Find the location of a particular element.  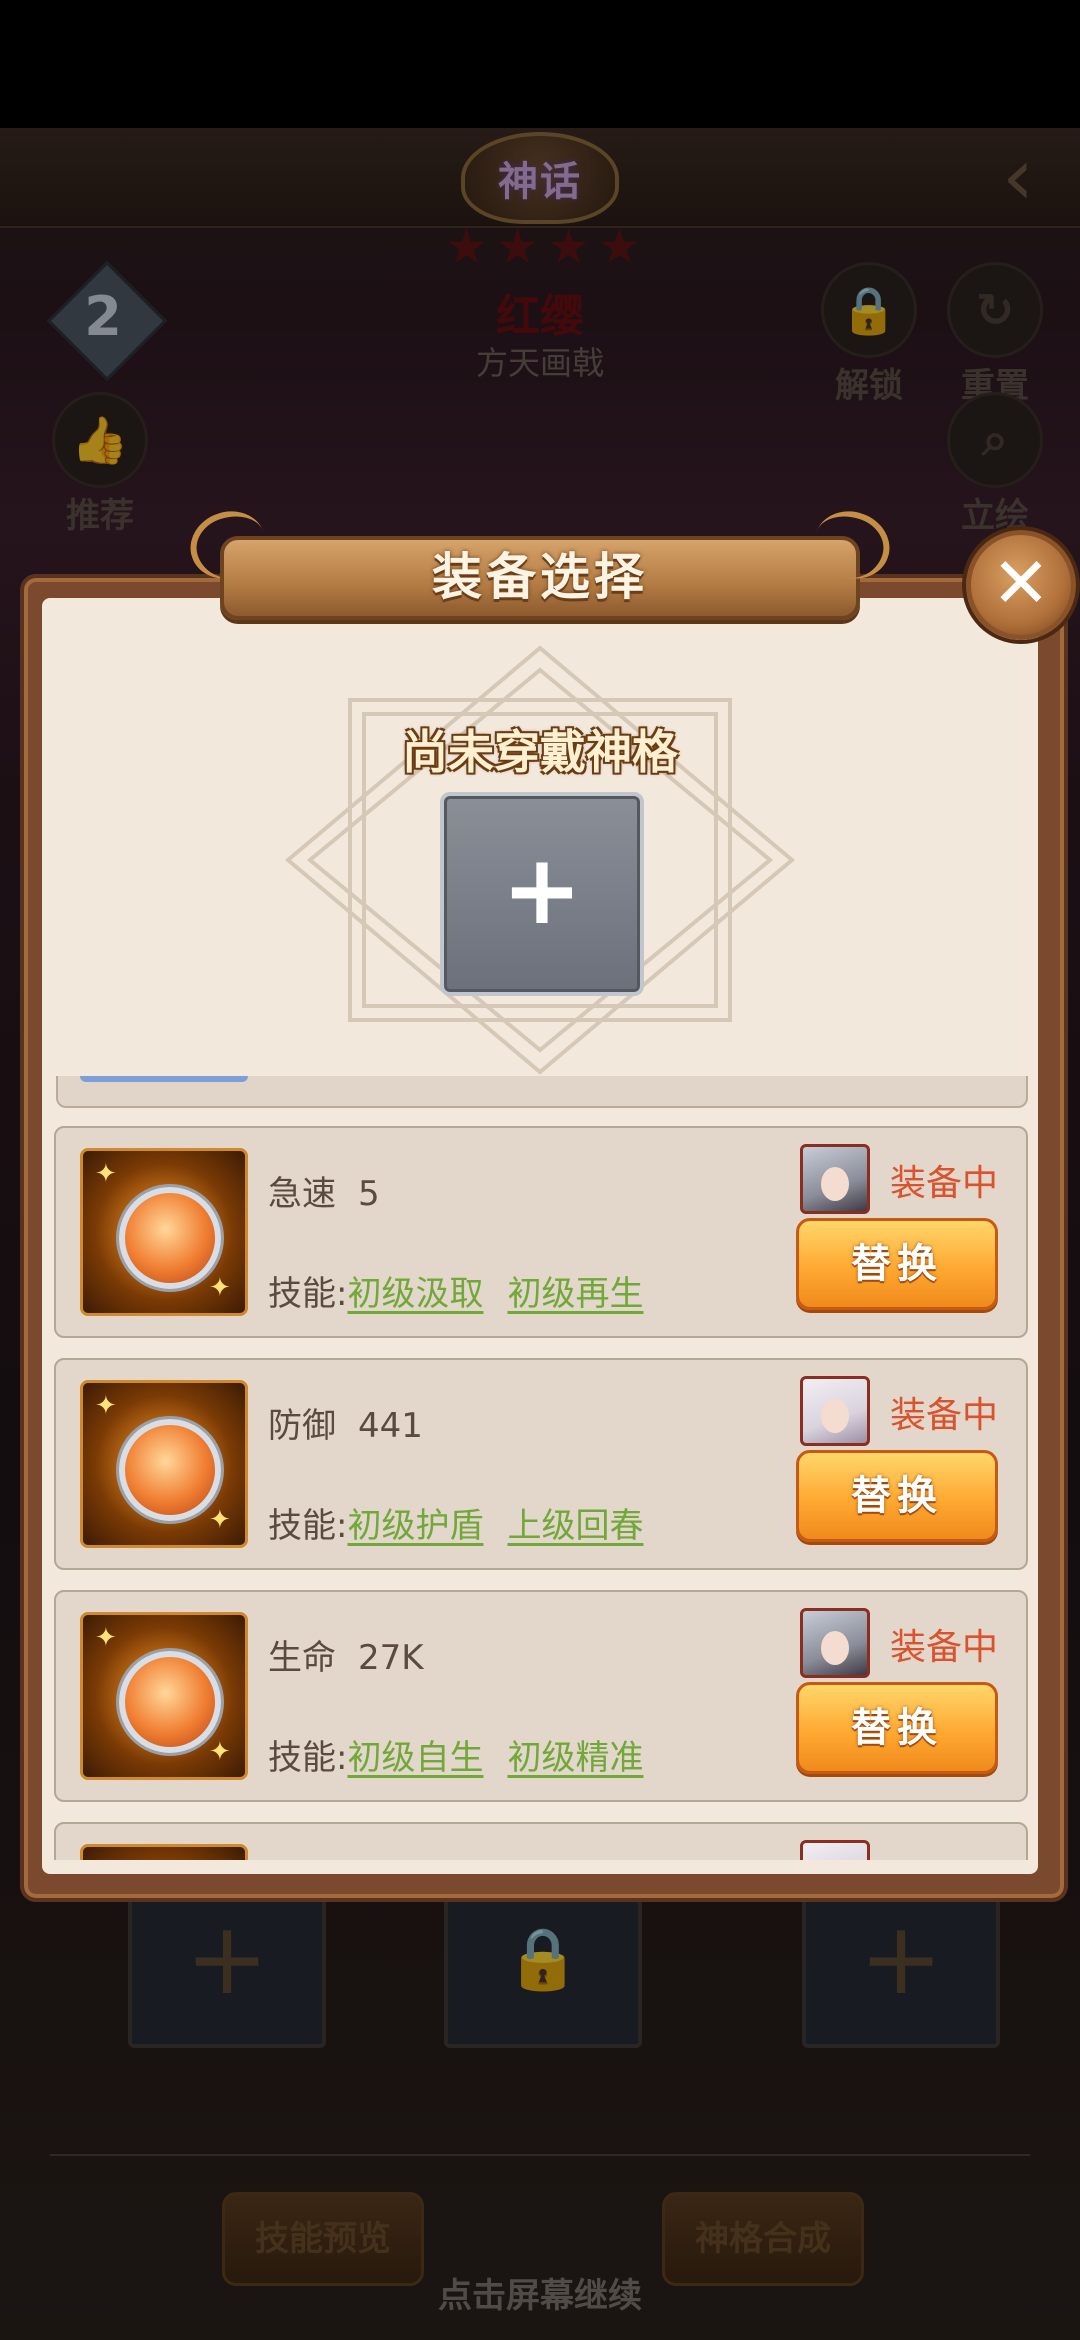

list-item: ✦ ✦ 防御 441 技能:初级护盾 上级回春 装备中 替换 is located at coordinates (541, 1464).